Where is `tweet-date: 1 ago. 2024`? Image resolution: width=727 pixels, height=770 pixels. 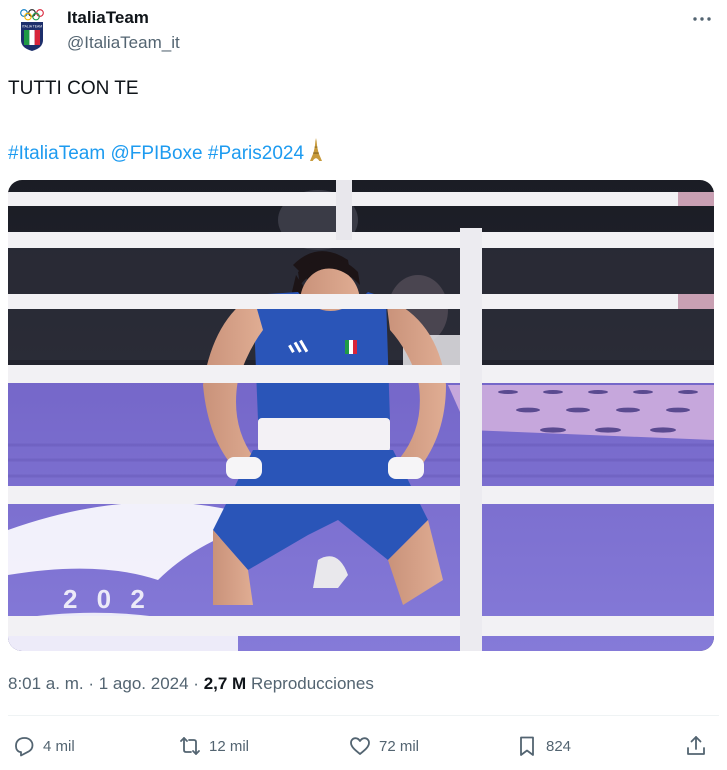
tweet-date: 1 ago. 2024 is located at coordinates (144, 683).